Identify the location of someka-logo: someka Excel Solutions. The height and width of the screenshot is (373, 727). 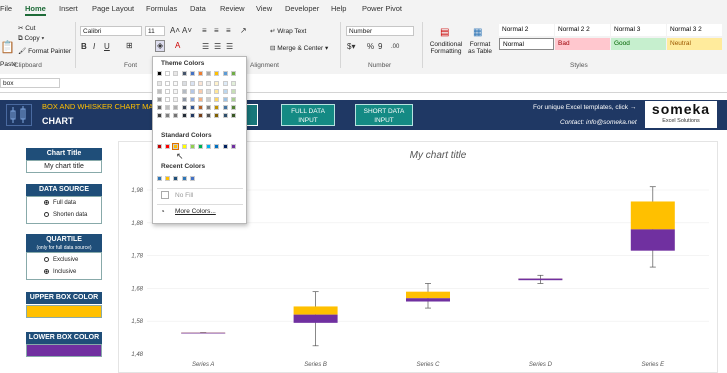
(681, 114).